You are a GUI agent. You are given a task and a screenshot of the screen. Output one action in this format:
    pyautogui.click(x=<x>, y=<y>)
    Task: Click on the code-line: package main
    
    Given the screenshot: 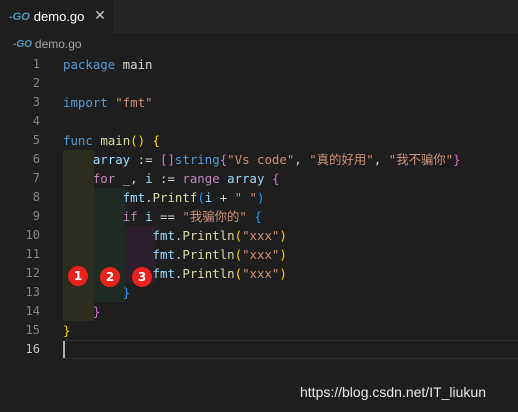 What is the action you would take?
    pyautogui.click(x=108, y=64)
    